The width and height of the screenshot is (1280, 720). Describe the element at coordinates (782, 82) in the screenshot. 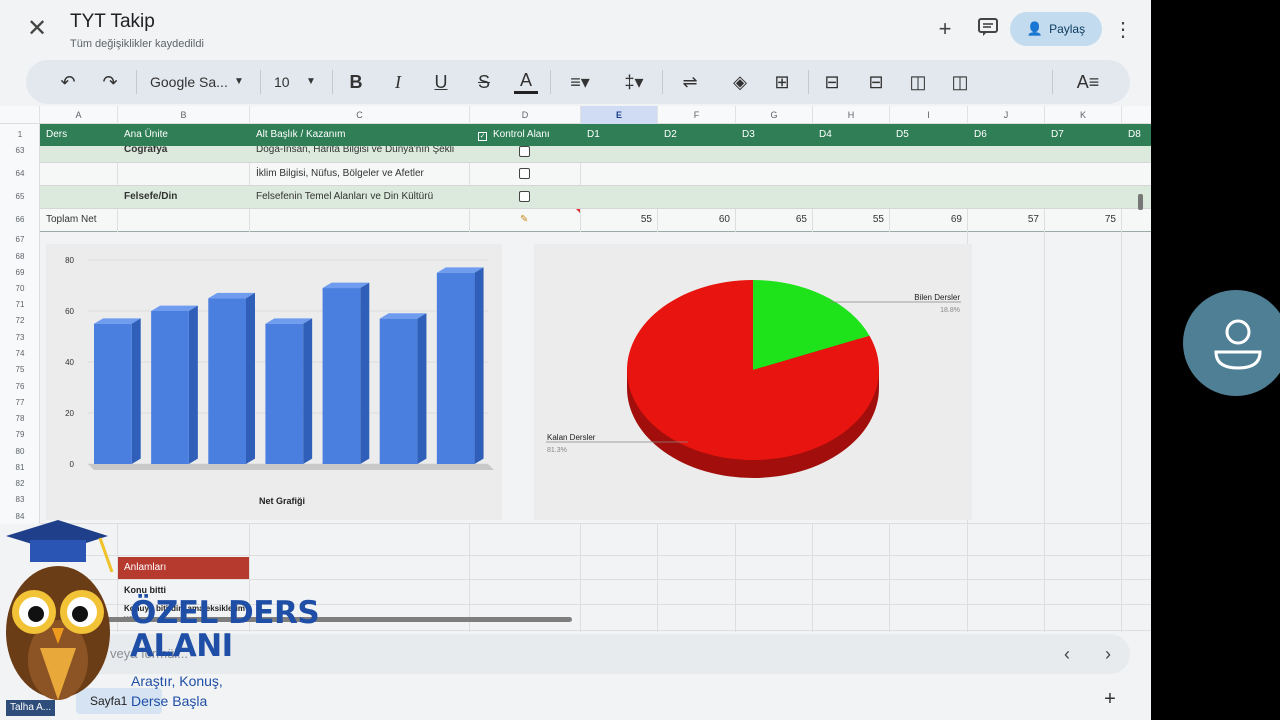

I see `borders-icon: ⊞` at that location.